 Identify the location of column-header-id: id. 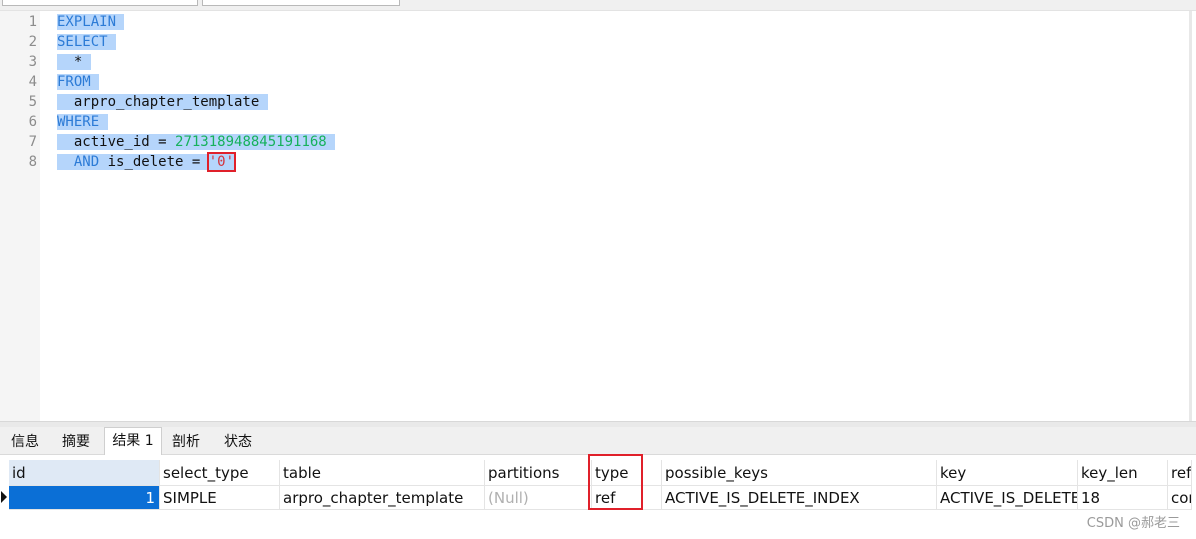
(84, 473).